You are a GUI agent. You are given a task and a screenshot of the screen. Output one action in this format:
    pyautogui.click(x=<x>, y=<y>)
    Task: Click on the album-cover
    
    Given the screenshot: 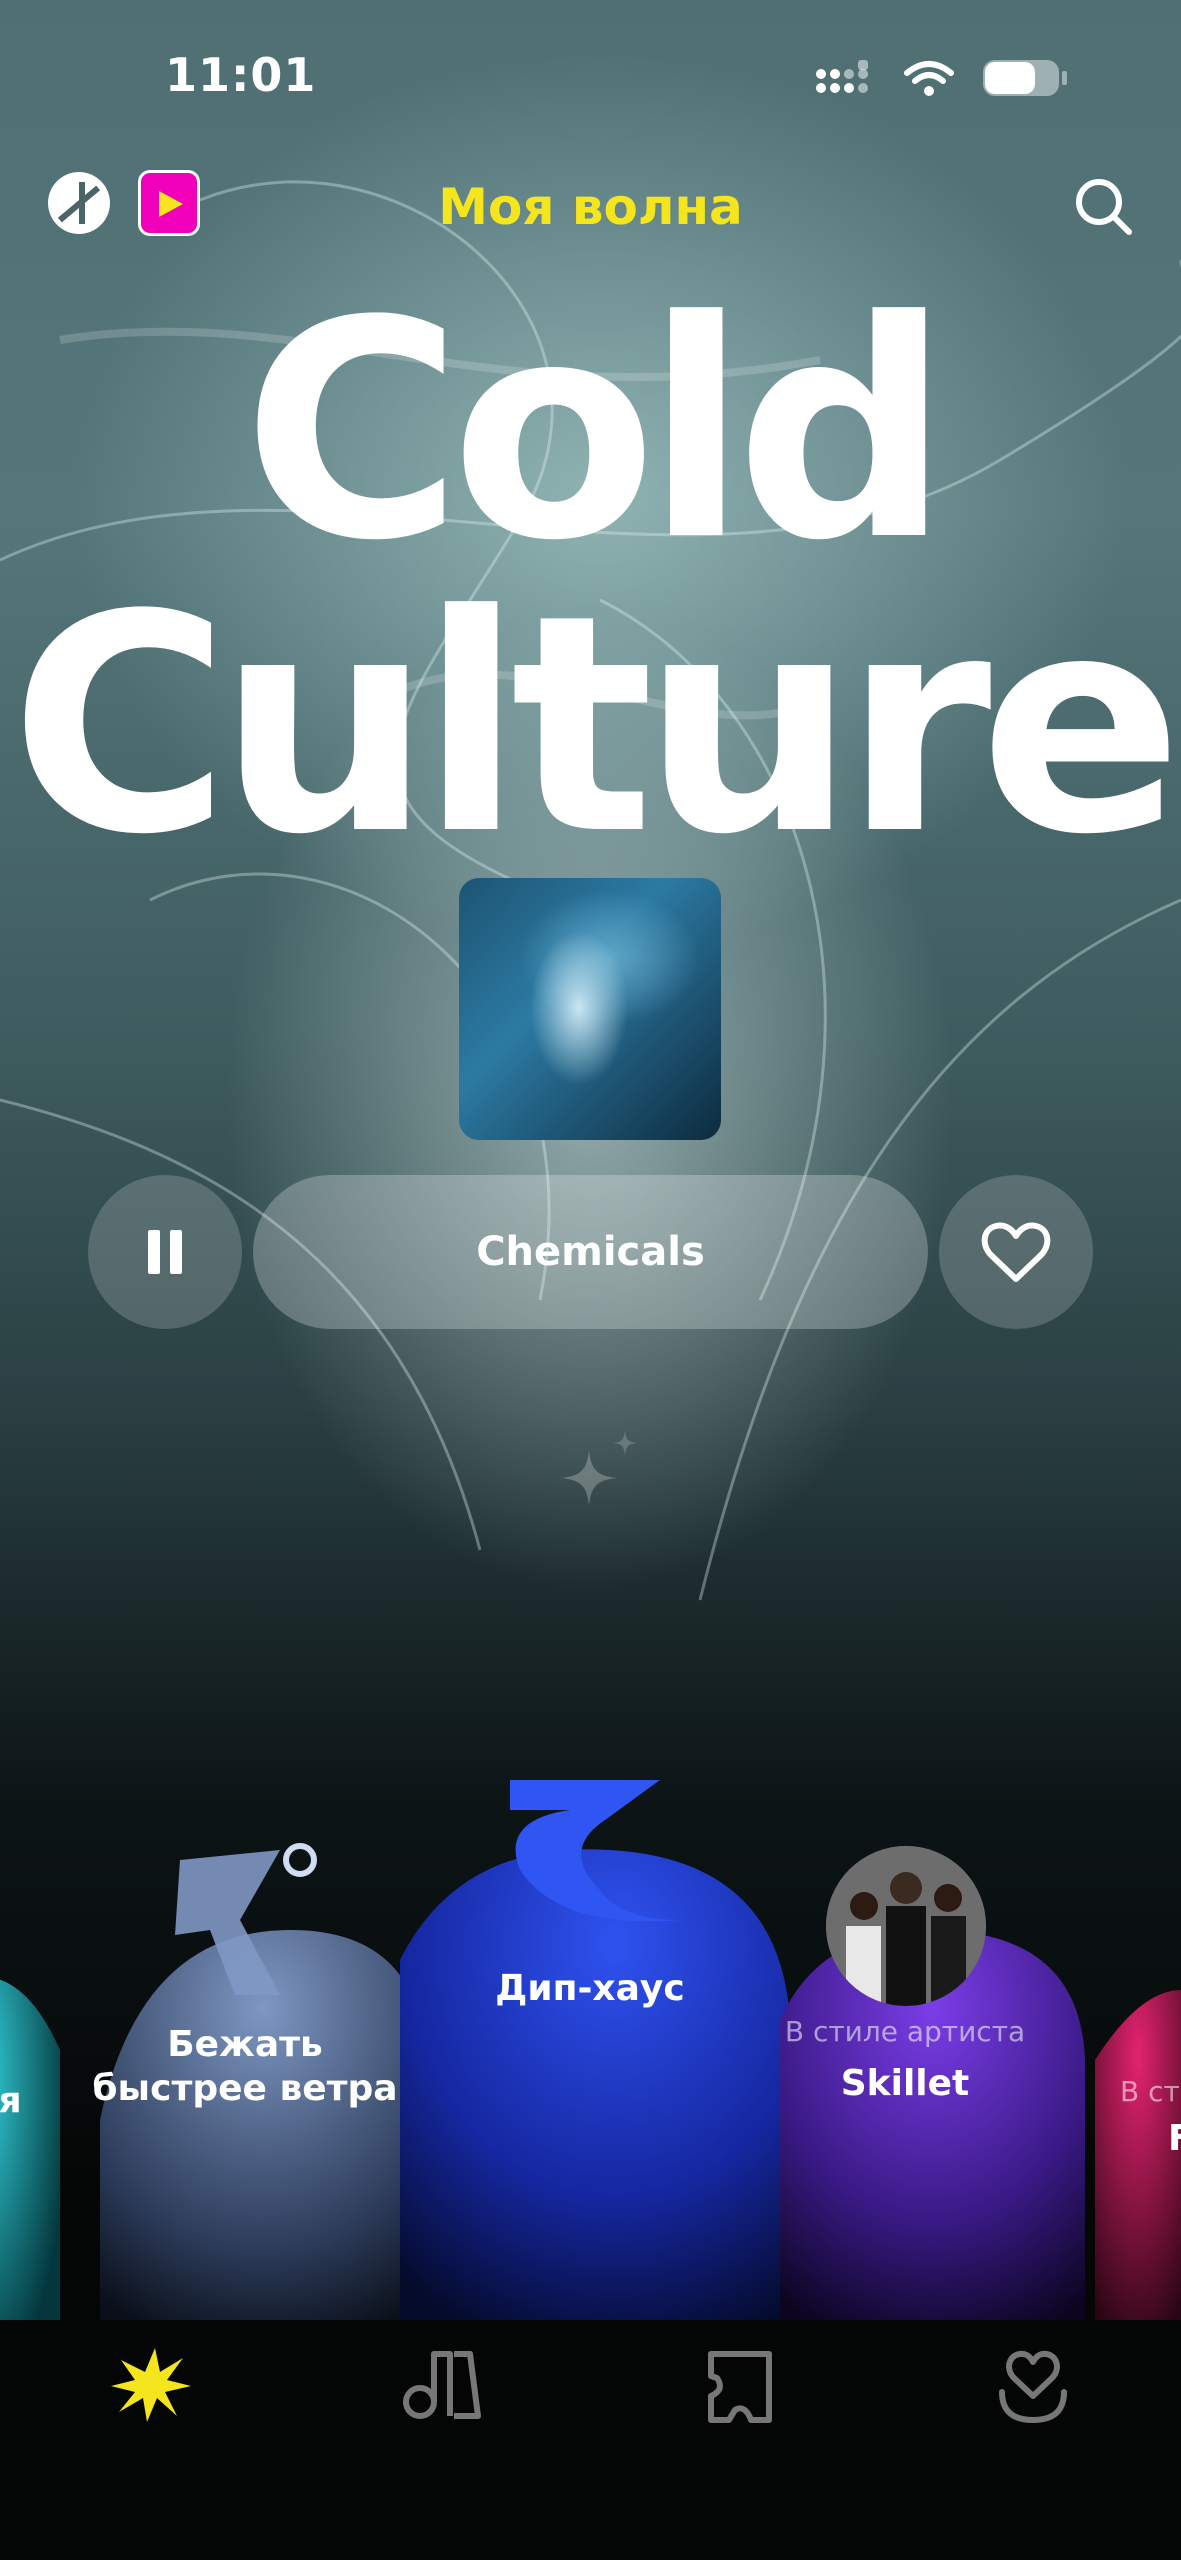 What is the action you would take?
    pyautogui.click(x=590, y=1009)
    